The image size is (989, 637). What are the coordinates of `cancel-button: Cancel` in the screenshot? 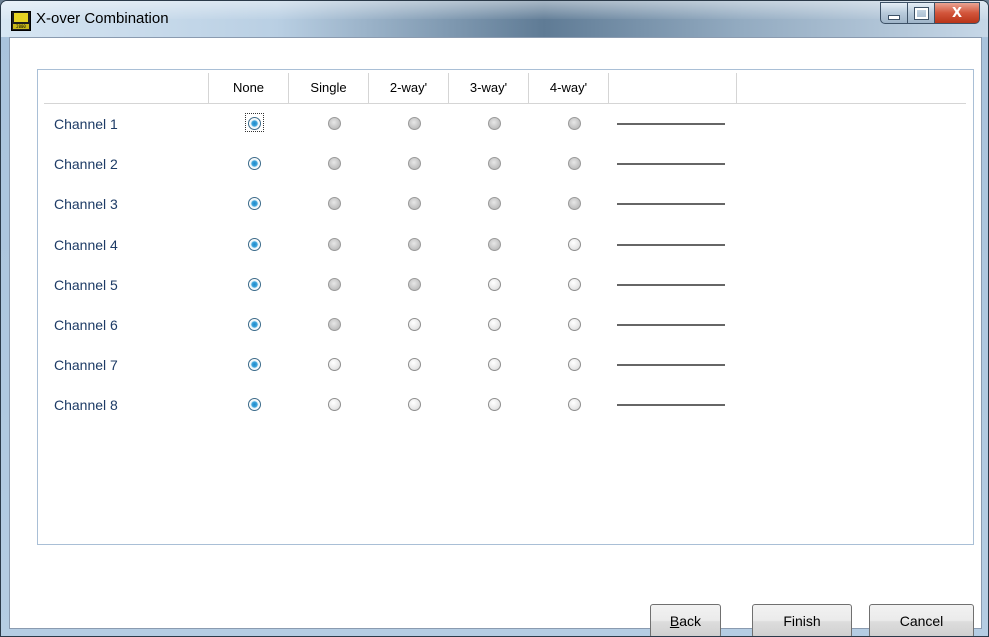 It's located at (921, 620).